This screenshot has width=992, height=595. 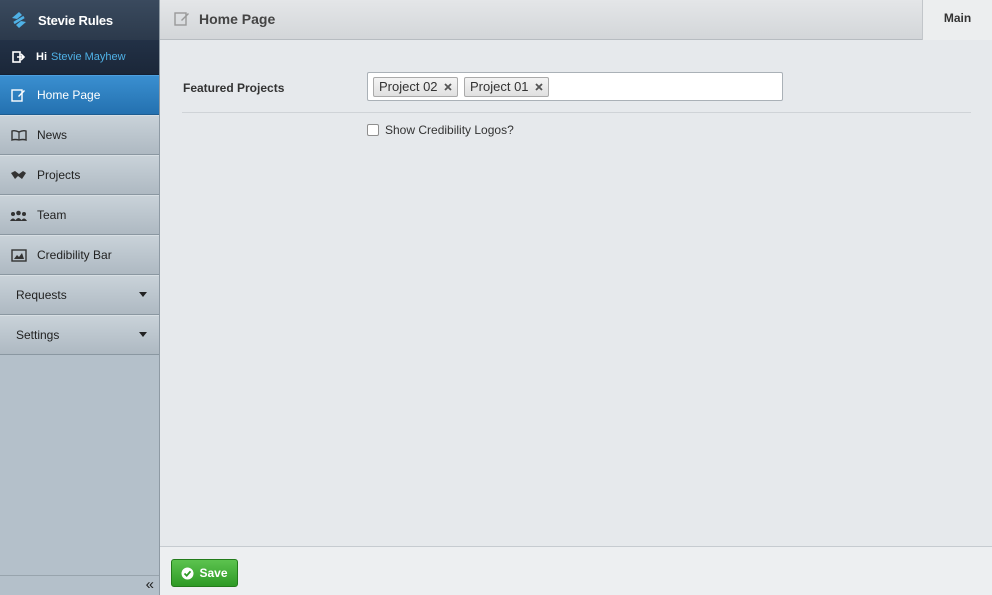 What do you see at coordinates (52, 215) in the screenshot?
I see `sidebar-item-label: Team` at bounding box center [52, 215].